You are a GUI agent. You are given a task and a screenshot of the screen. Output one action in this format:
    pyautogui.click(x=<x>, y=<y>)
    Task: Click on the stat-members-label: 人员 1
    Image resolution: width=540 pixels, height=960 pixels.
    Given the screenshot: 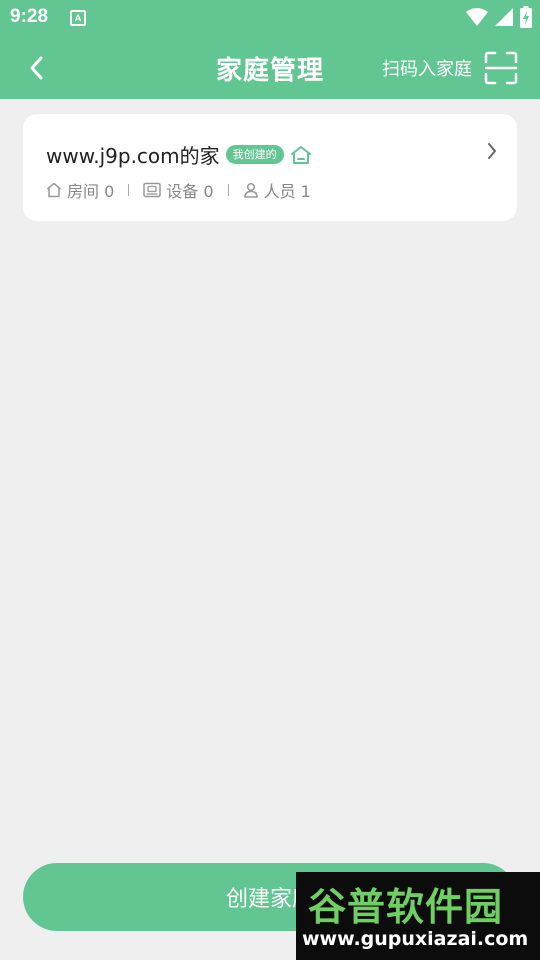 What is the action you would take?
    pyautogui.click(x=287, y=191)
    